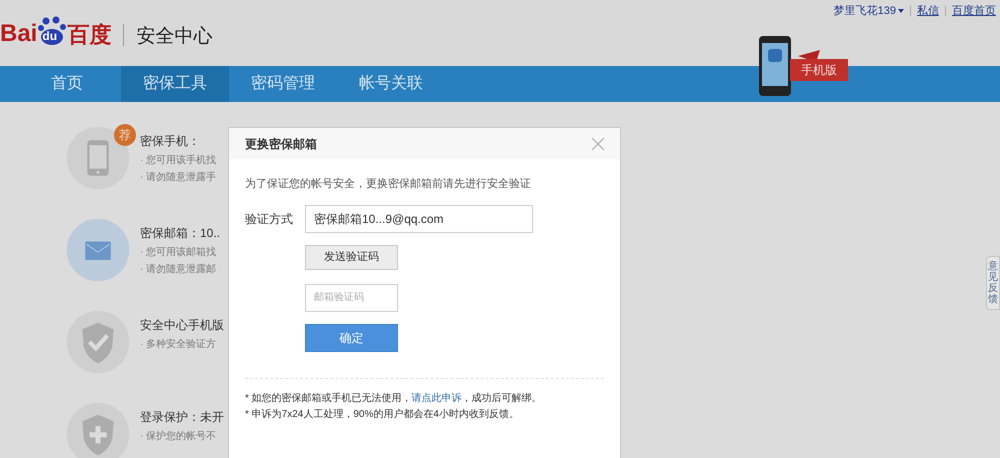 The image size is (1000, 458). Describe the element at coordinates (179, 437) in the screenshot. I see `tool-description: · 保护您的帐号不` at that location.